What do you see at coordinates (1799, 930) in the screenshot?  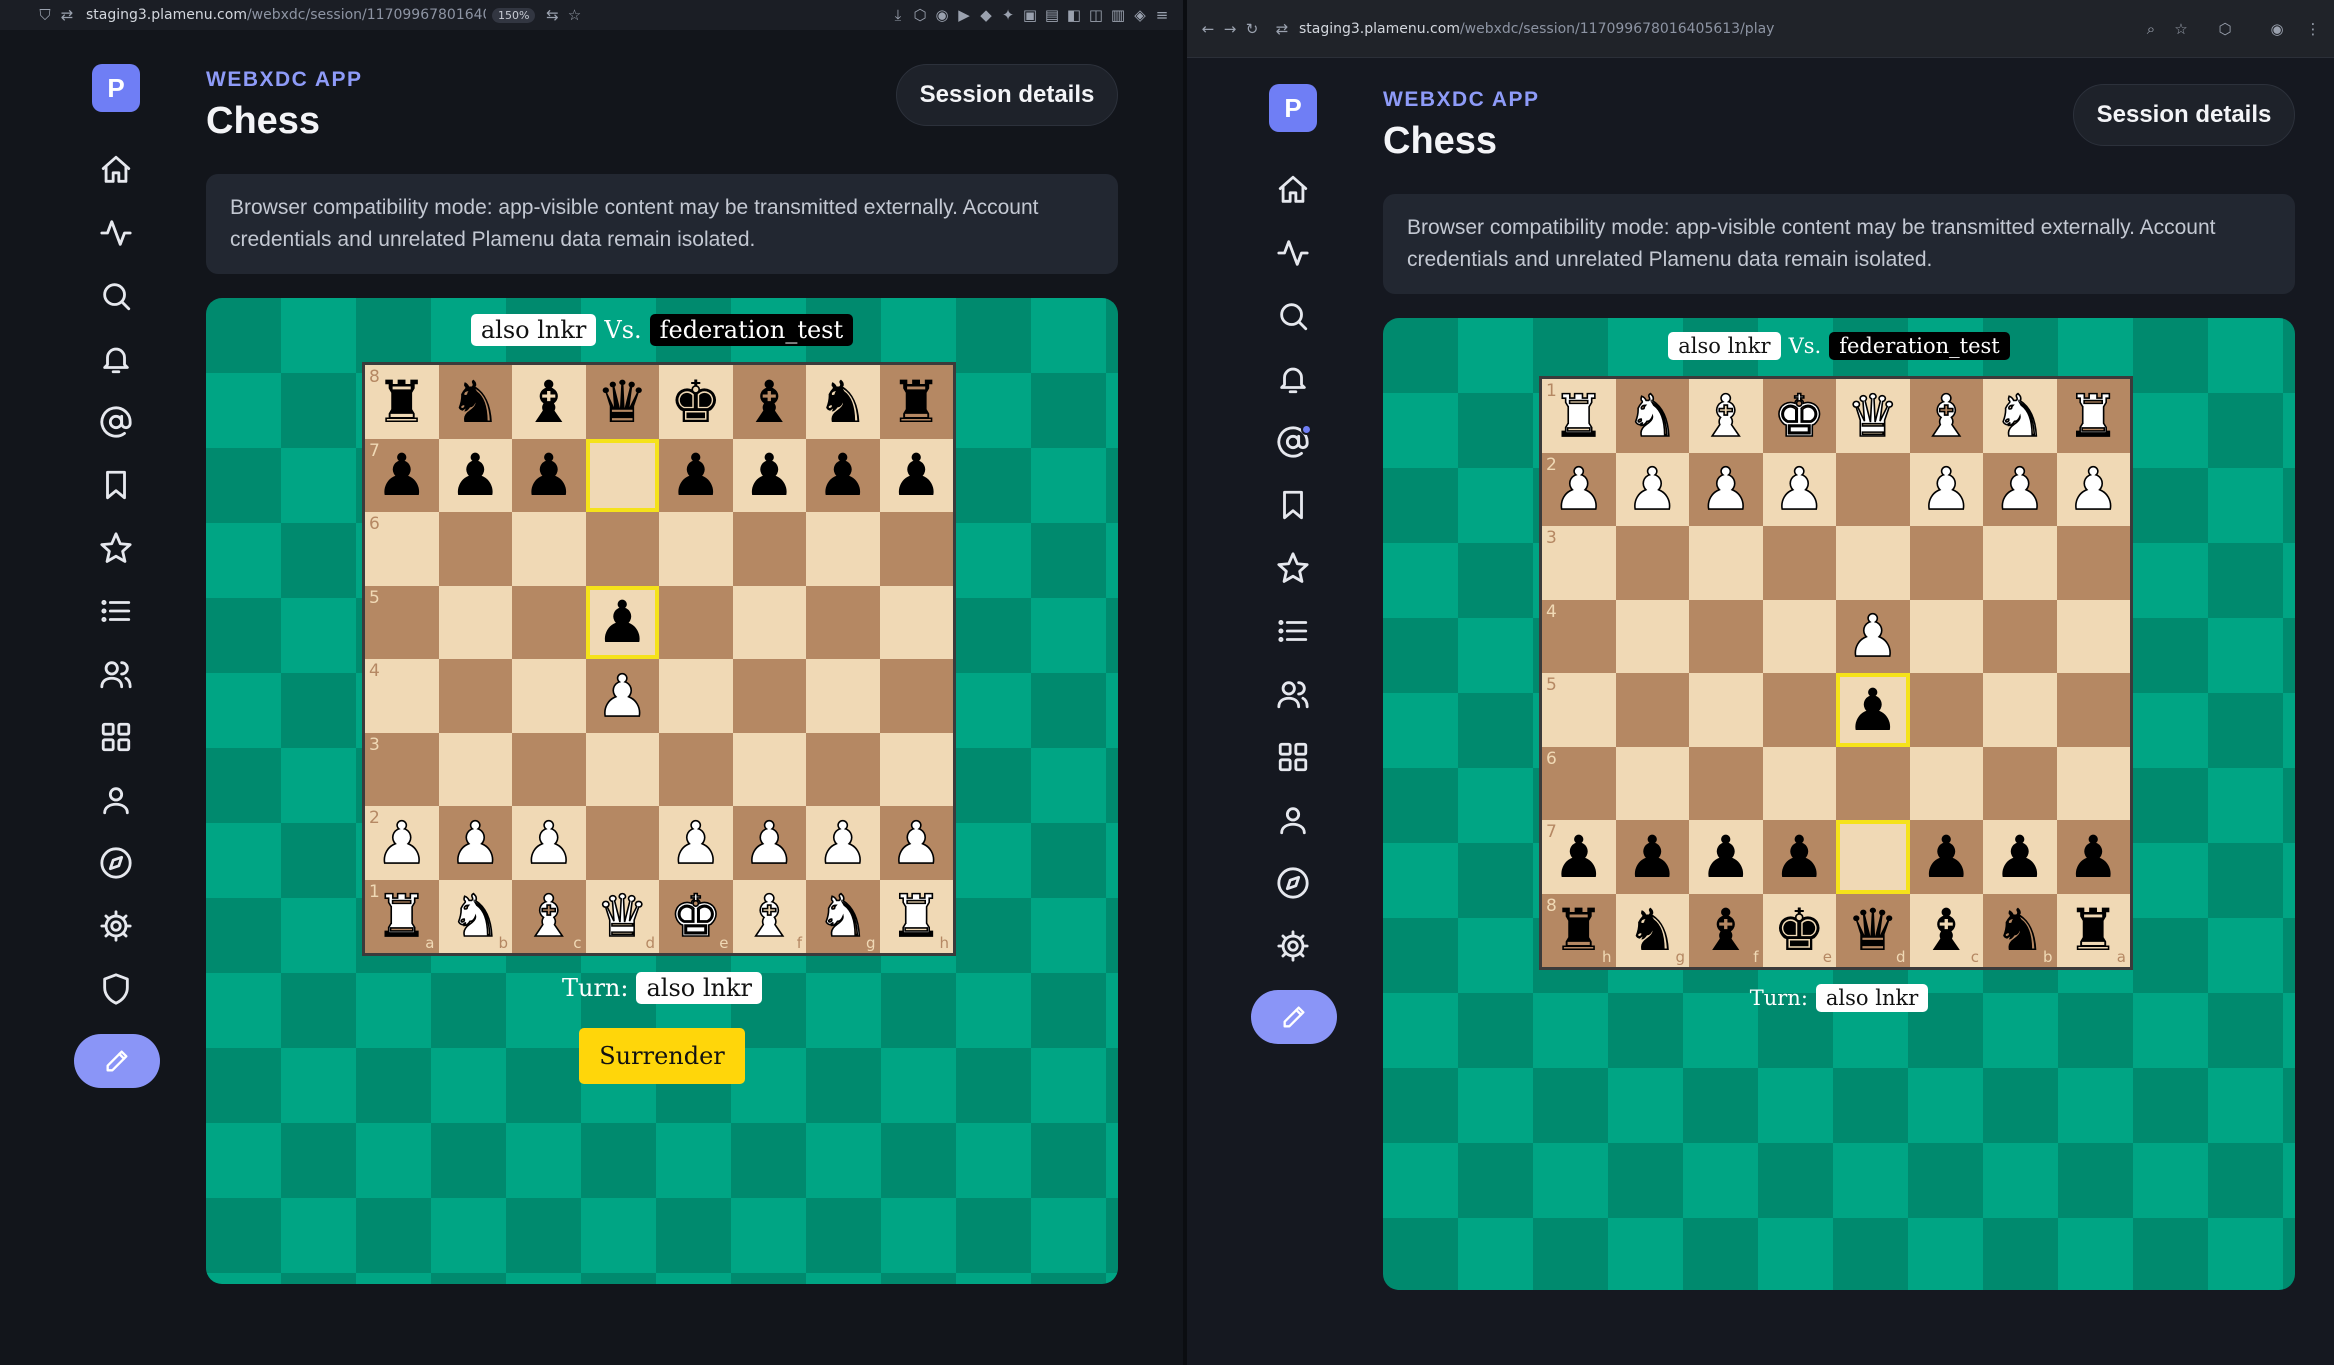 I see `board-square-e8: e ♚` at bounding box center [1799, 930].